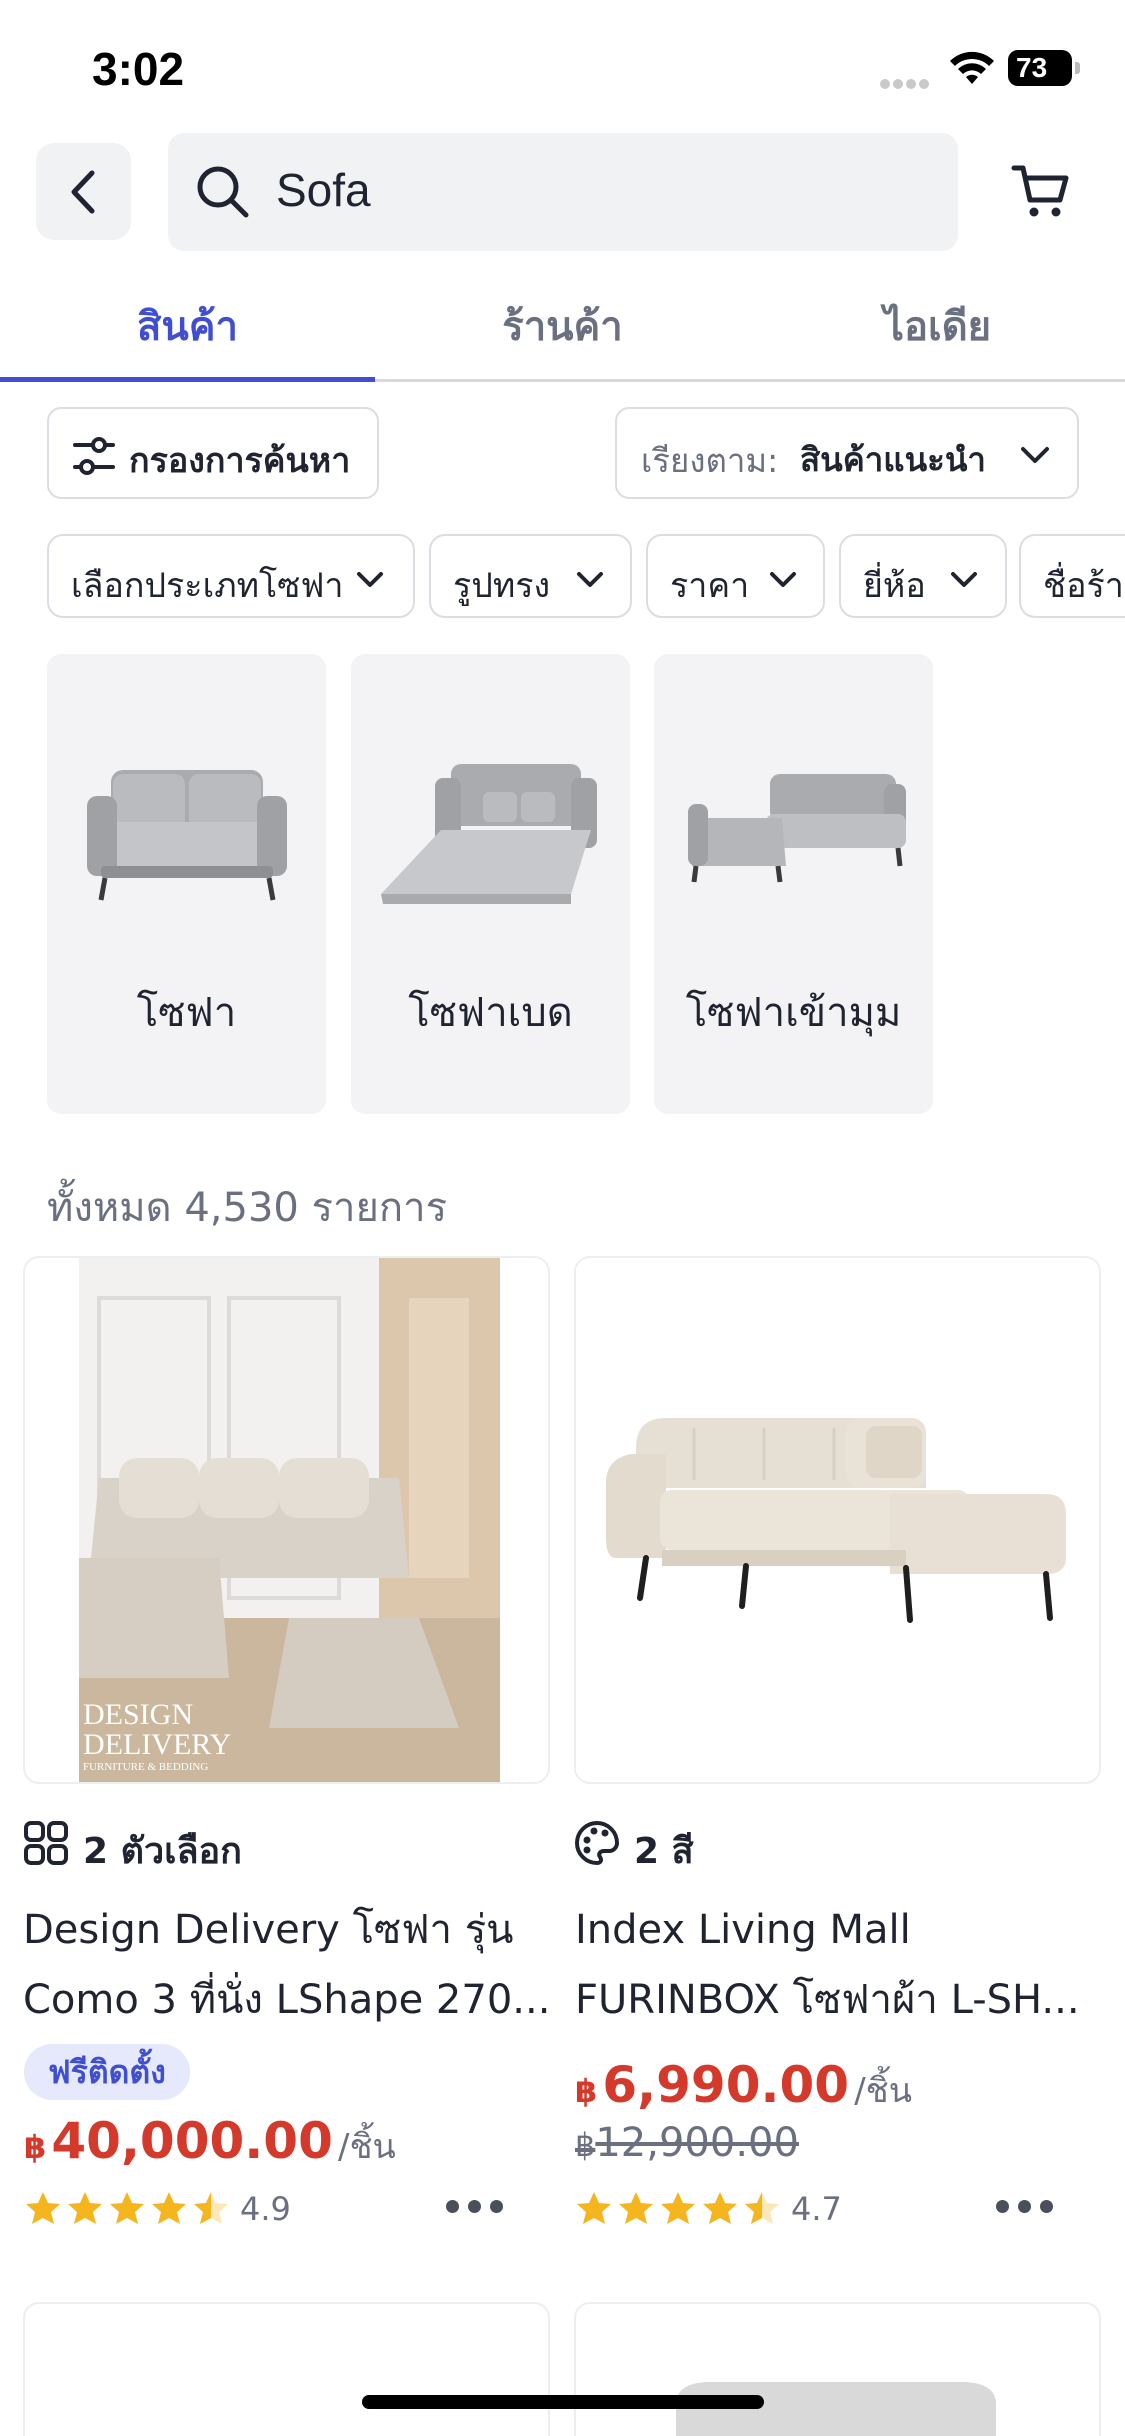 The image size is (1125, 2436). Describe the element at coordinates (743, 1930) in the screenshot. I see `product-title-line: Index Living Mall` at that location.